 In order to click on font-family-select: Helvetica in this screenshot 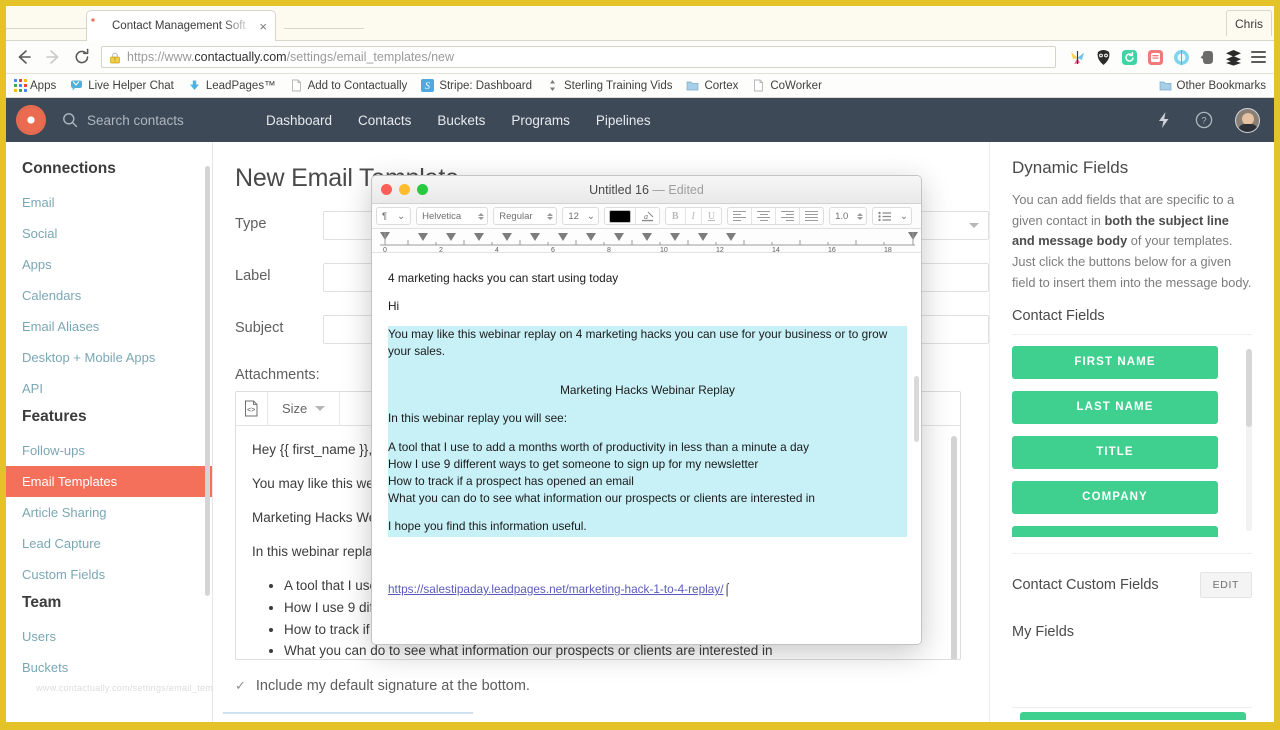, I will do `click(452, 216)`.